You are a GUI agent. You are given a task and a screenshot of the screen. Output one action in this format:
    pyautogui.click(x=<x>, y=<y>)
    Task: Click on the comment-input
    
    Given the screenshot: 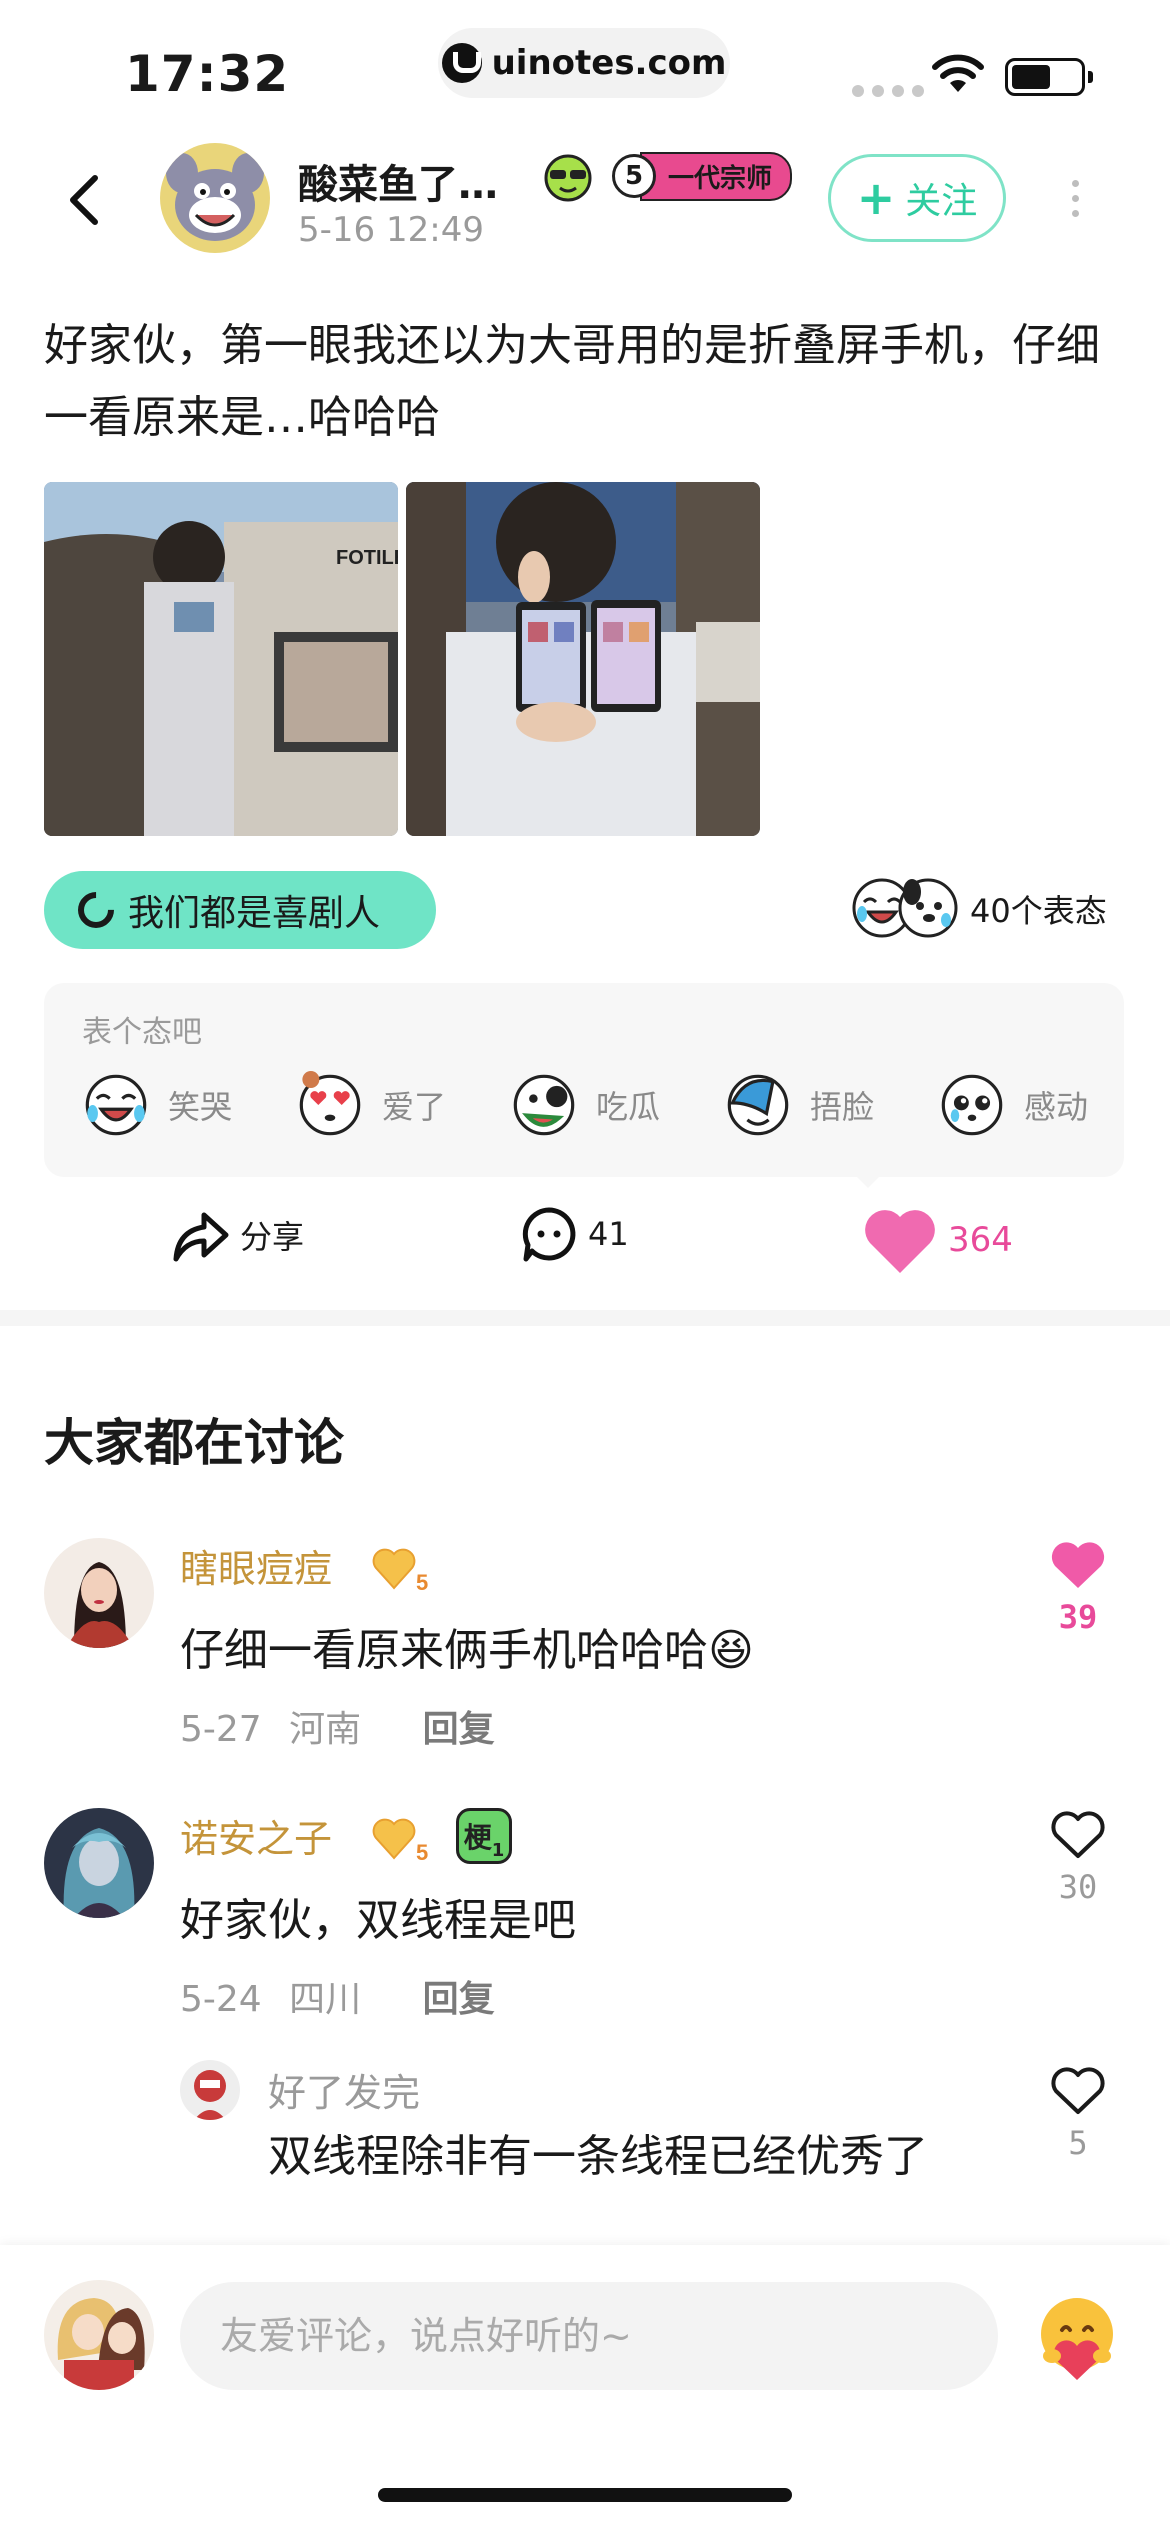 What is the action you would take?
    pyautogui.click(x=589, y=2336)
    